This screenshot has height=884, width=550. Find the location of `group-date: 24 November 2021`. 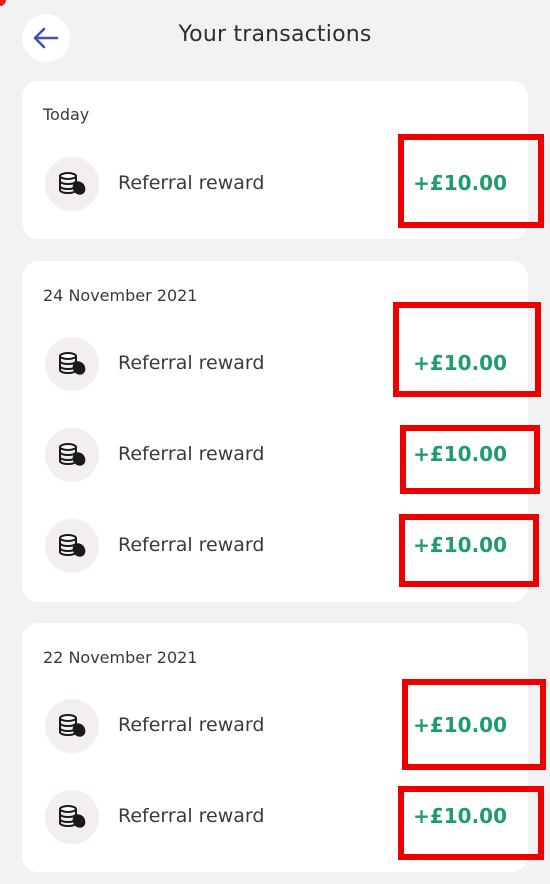

group-date: 24 November 2021 is located at coordinates (120, 295).